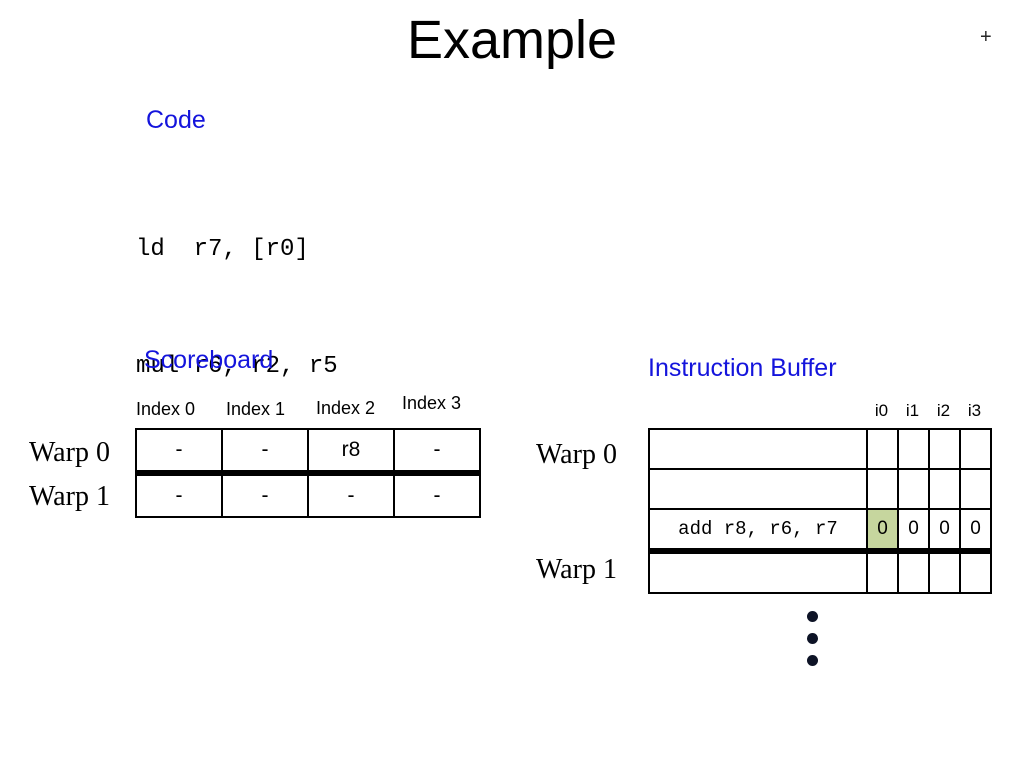 This screenshot has width=1024, height=768. I want to click on page-title: Example, so click(512, 40).